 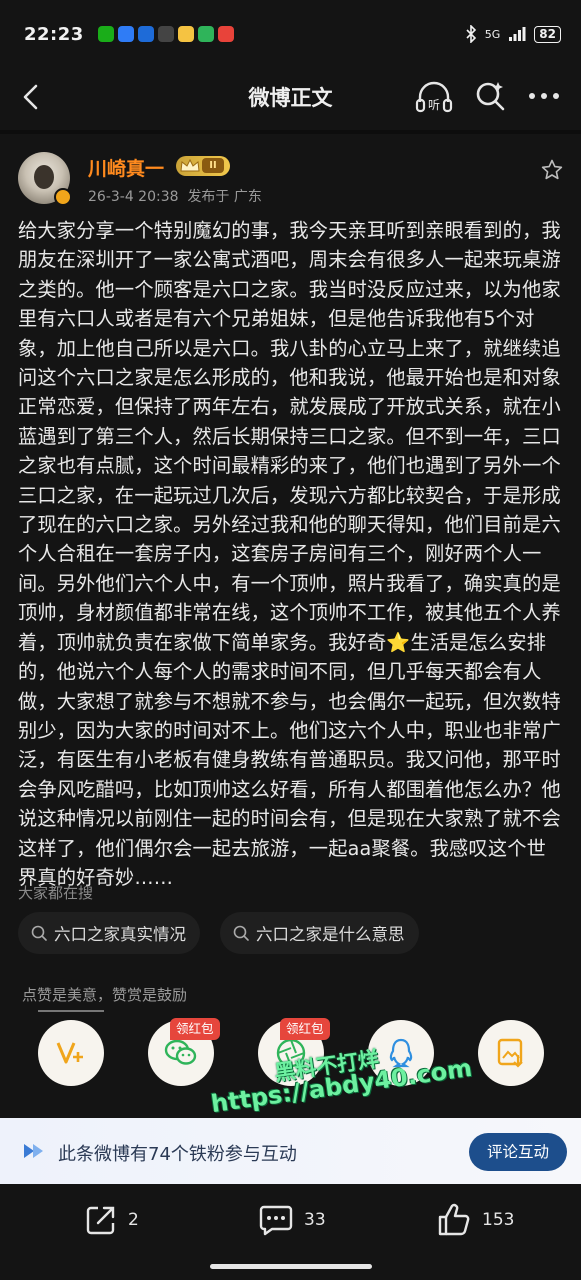 What do you see at coordinates (315, 1220) in the screenshot?
I see `comment-count: 33` at bounding box center [315, 1220].